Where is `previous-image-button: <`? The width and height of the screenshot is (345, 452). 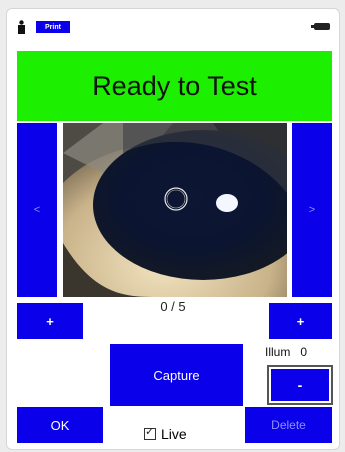
previous-image-button: < is located at coordinates (37, 210).